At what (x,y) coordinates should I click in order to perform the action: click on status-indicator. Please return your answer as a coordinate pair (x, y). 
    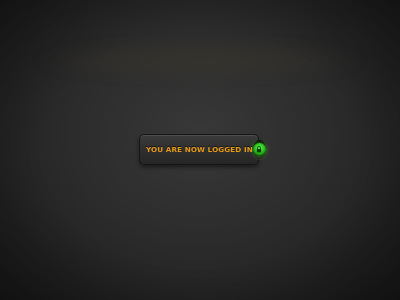
    Looking at the image, I should click on (259, 149).